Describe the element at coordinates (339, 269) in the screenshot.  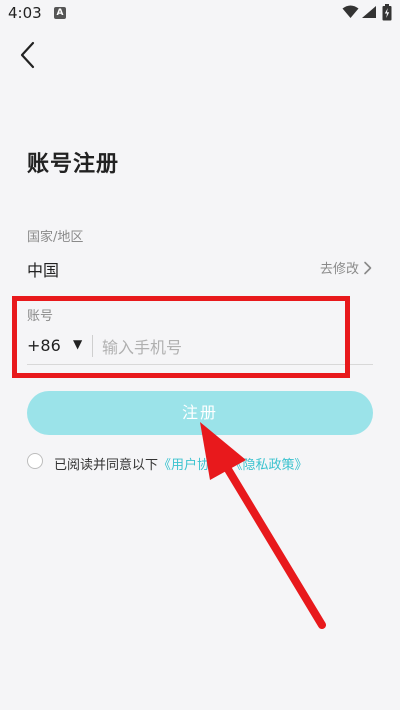
I see `modify-region-label: 去修改` at that location.